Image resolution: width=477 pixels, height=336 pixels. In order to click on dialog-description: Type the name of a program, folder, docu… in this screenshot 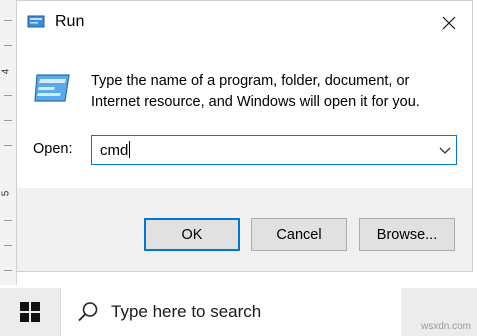, I will do `click(255, 91)`.